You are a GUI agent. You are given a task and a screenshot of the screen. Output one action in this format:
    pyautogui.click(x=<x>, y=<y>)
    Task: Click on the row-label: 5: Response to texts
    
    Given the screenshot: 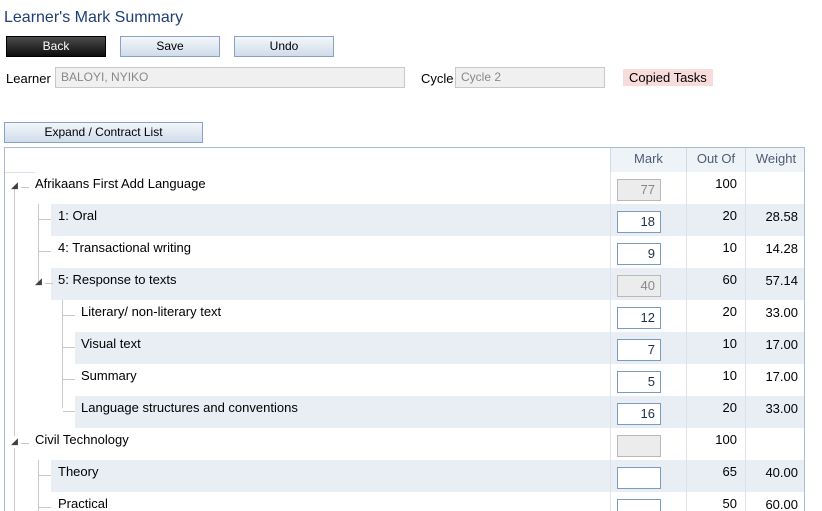 What is the action you would take?
    pyautogui.click(x=117, y=279)
    